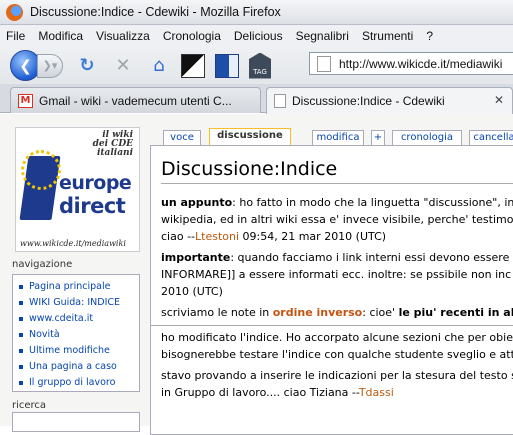 The height and width of the screenshot is (435, 513). What do you see at coordinates (387, 36) in the screenshot?
I see `menu-strumenti: Strumenti` at bounding box center [387, 36].